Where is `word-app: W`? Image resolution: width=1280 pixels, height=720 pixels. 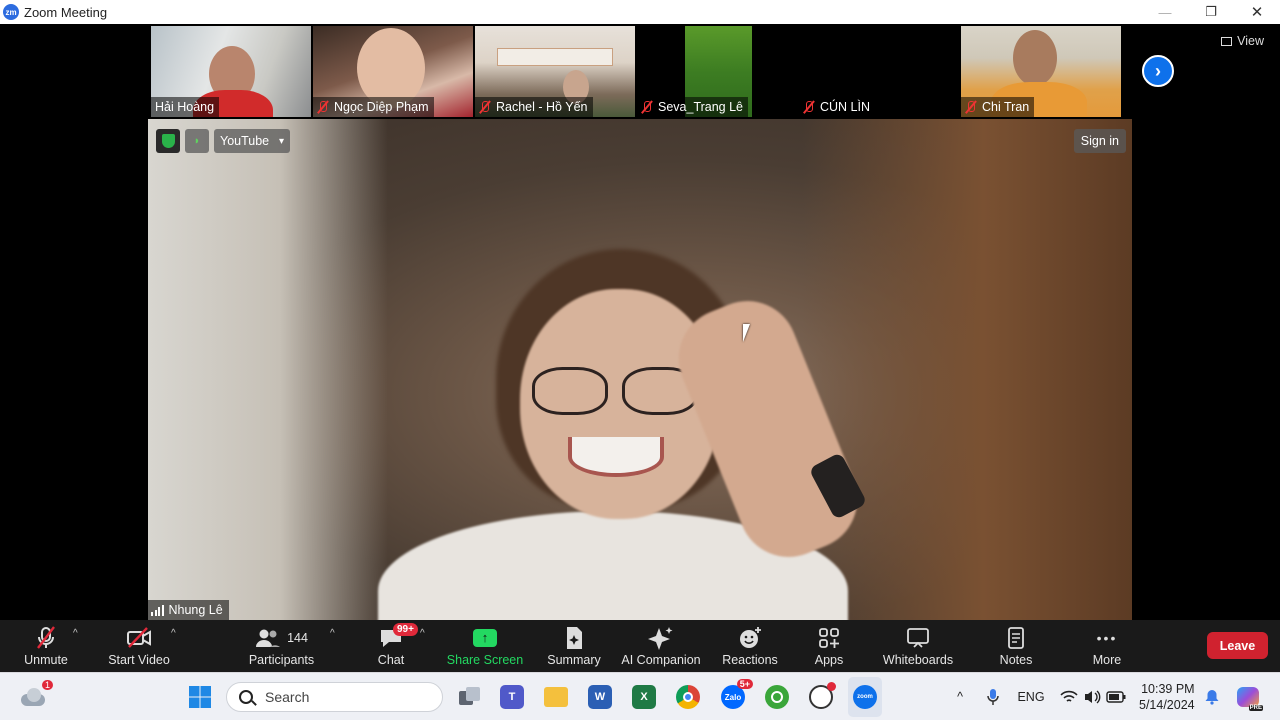
word-app: W is located at coordinates (600, 696).